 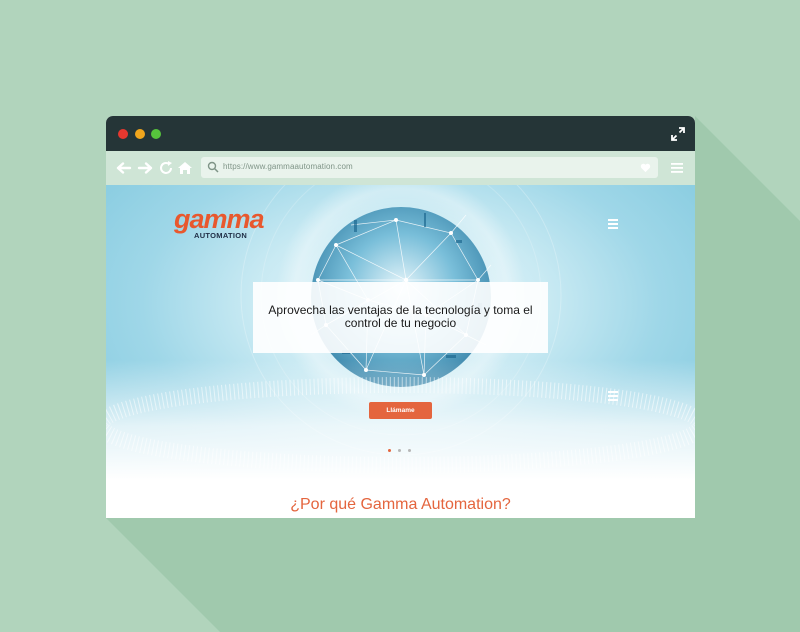 I want to click on heart-icon, so click(x=645, y=167).